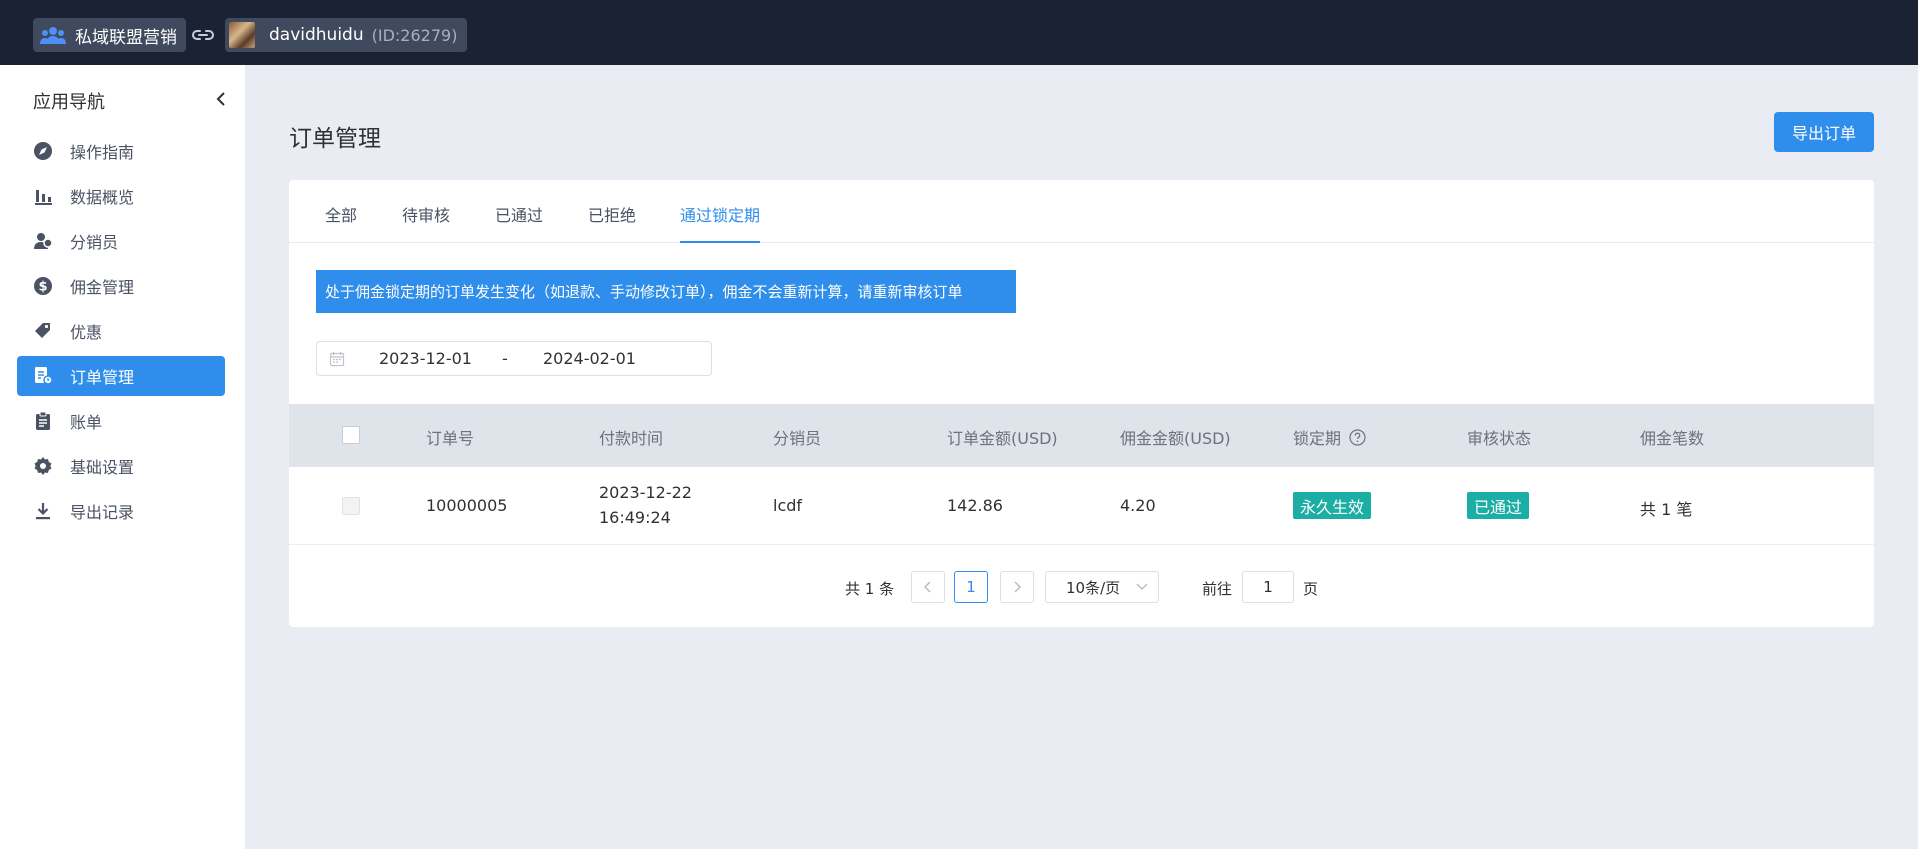 Image resolution: width=1918 pixels, height=849 pixels. I want to click on page-title: 订单管理, so click(335, 139).